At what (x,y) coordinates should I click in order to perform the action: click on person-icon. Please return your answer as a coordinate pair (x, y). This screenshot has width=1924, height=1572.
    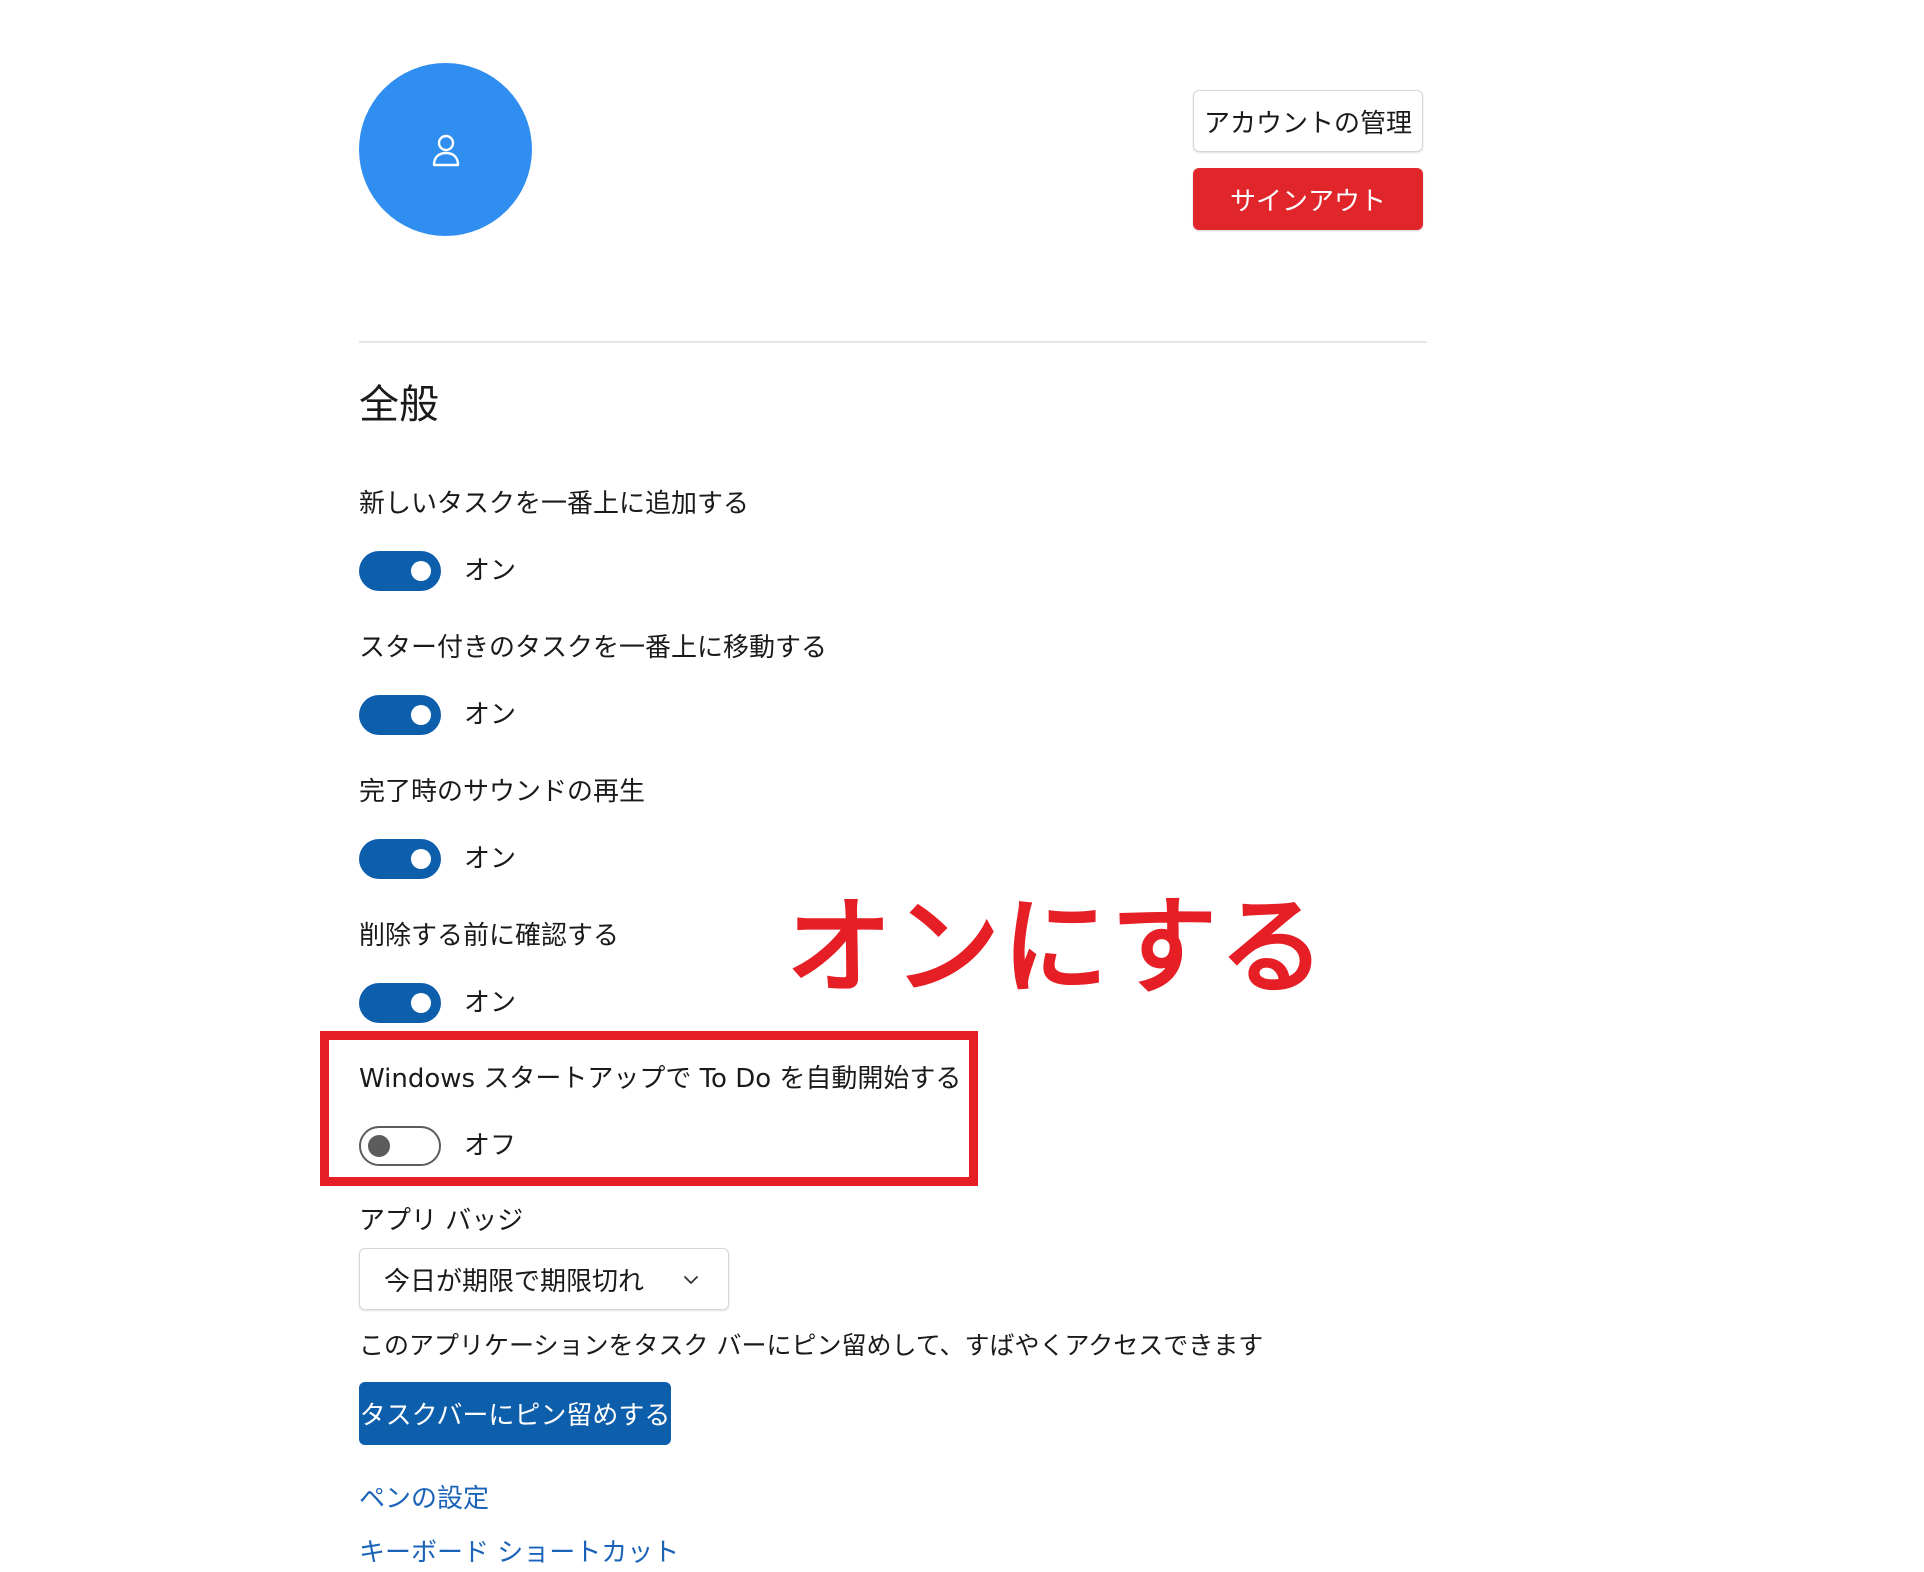
    Looking at the image, I should click on (445, 150).